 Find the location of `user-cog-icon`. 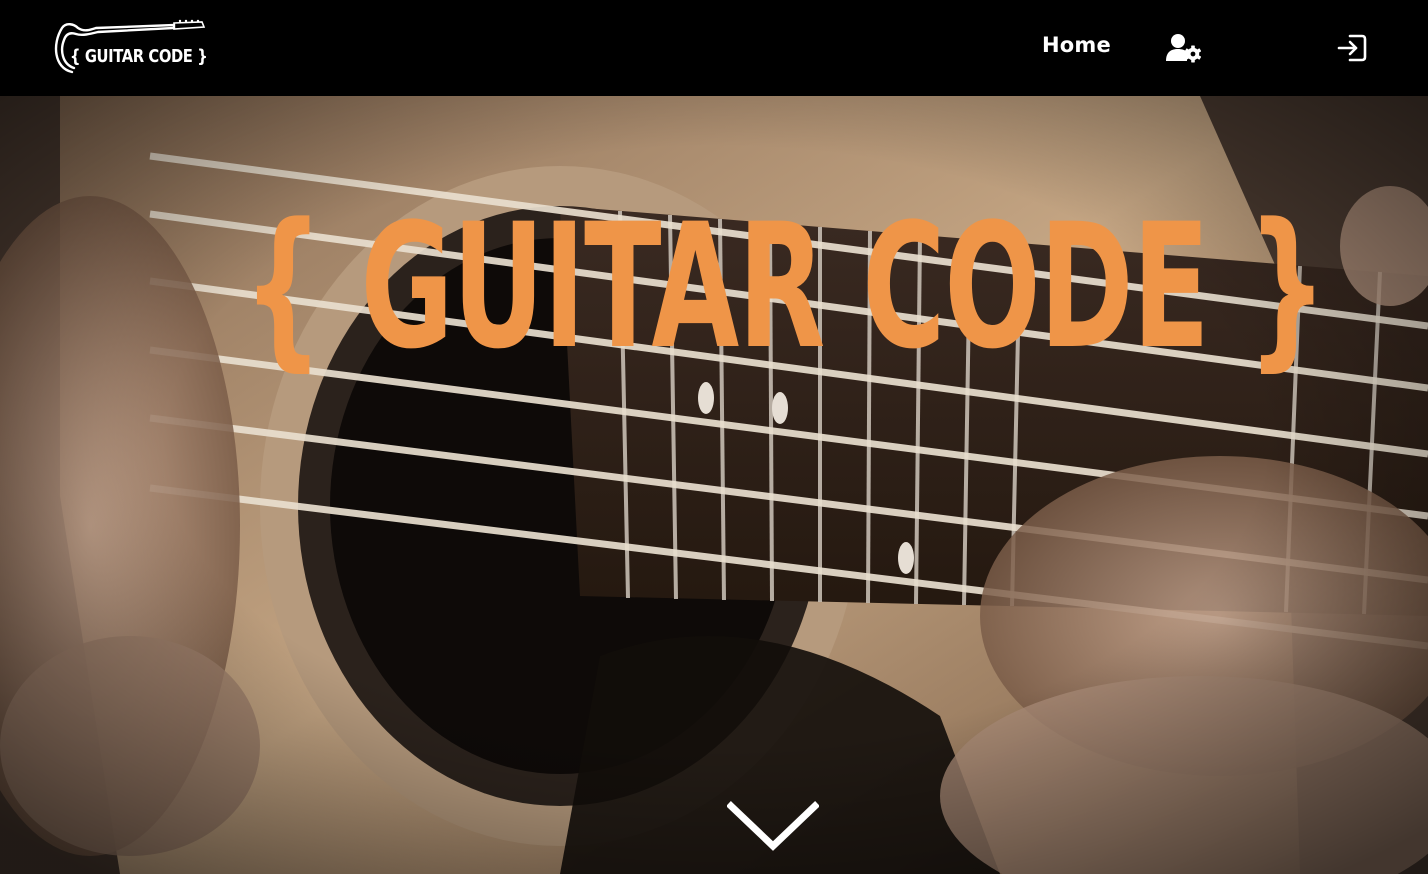

user-cog-icon is located at coordinates (1184, 48).